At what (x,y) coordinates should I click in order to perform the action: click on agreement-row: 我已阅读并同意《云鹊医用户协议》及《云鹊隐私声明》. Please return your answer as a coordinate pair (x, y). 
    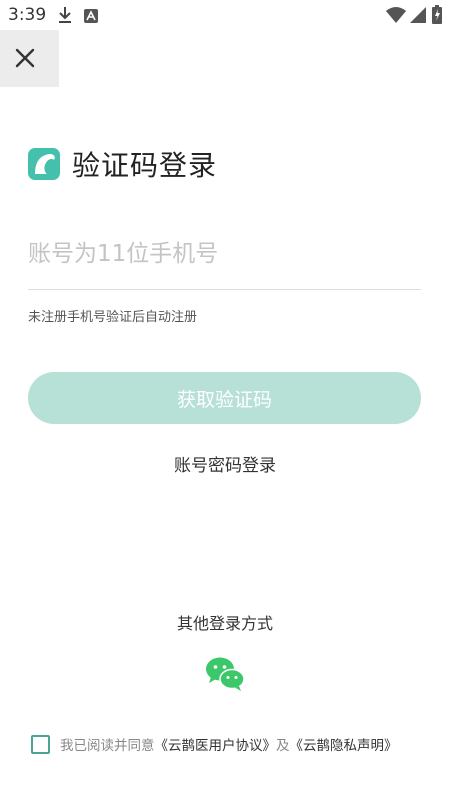
    Looking at the image, I should click on (231, 744).